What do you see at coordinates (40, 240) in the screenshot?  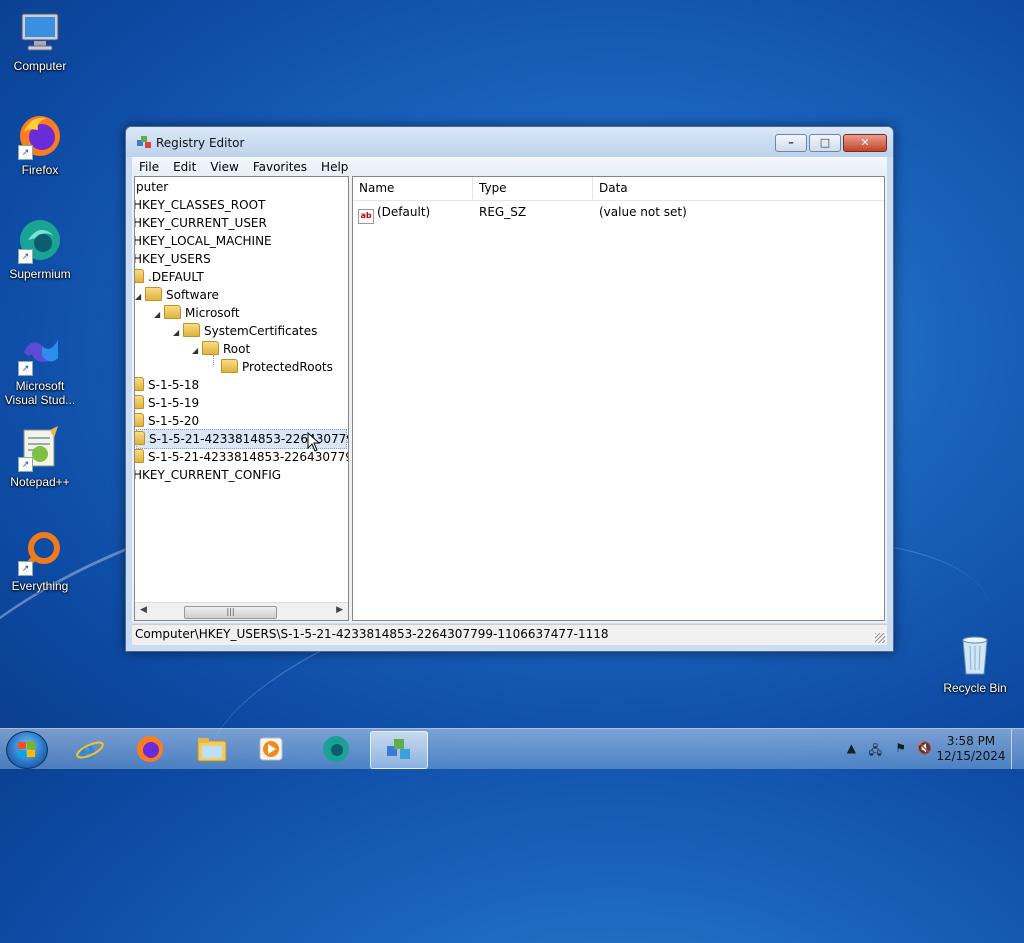 I see `supermium-icon: ↗` at bounding box center [40, 240].